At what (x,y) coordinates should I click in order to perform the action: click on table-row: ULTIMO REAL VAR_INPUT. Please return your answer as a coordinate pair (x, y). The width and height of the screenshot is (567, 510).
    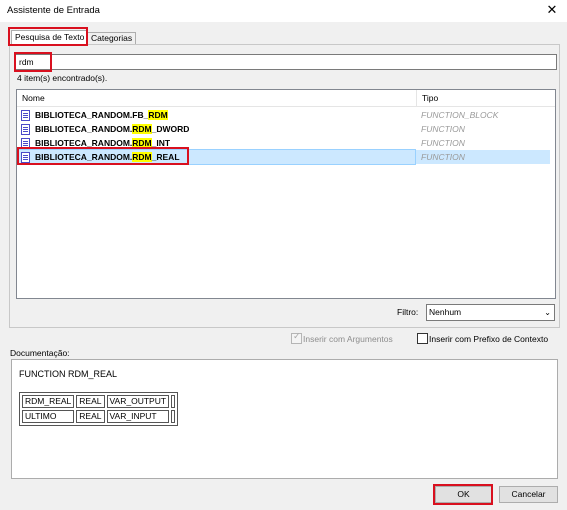
    Looking at the image, I should click on (99, 416).